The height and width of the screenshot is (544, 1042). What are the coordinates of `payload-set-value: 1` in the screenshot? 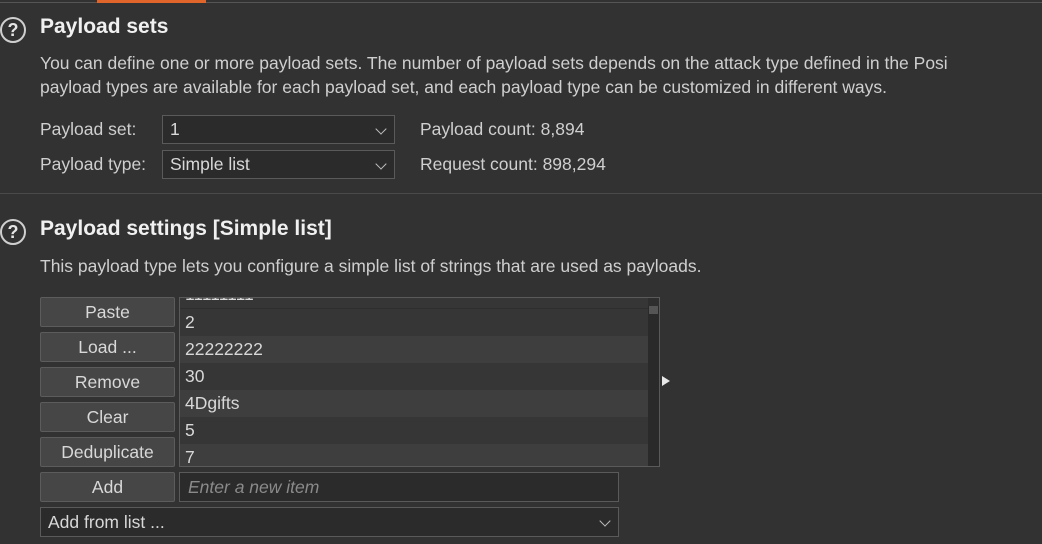 It's located at (175, 129).